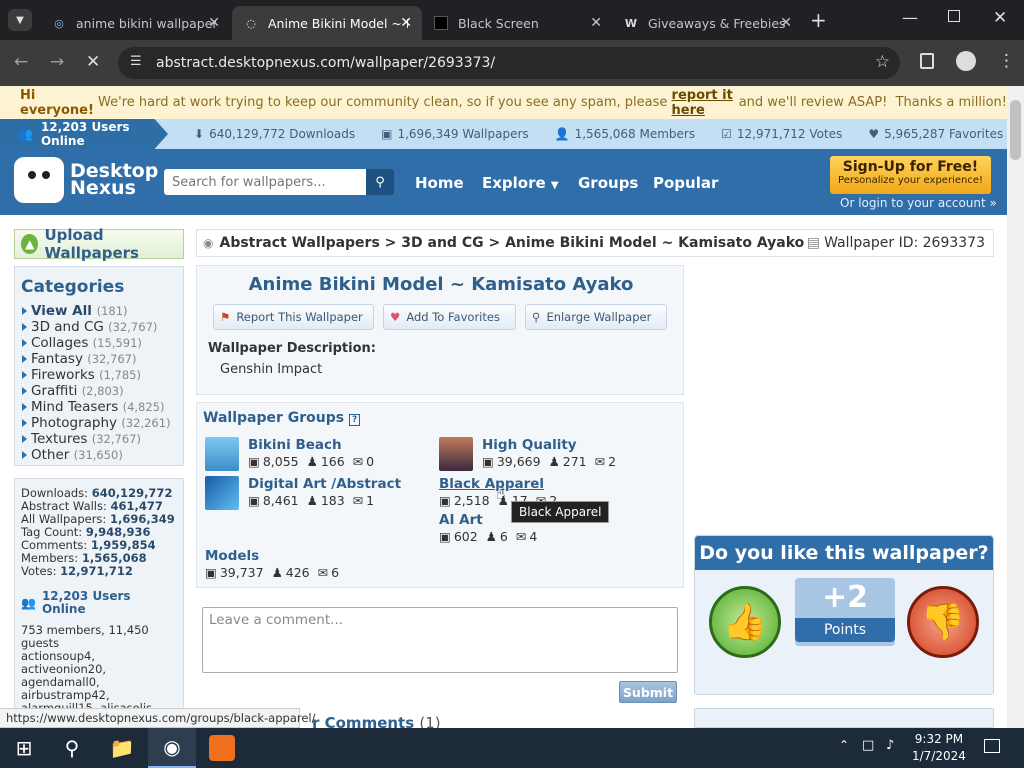 The height and width of the screenshot is (768, 1024). Describe the element at coordinates (99, 244) in the screenshot. I see `upload-wallpapers-button: ▲ Upload Wallpapers` at that location.